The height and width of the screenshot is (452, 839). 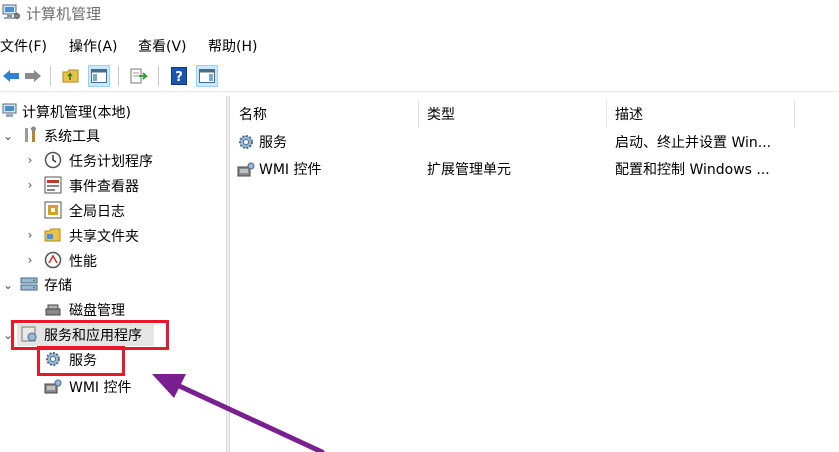 What do you see at coordinates (290, 170) in the screenshot?
I see `row-name: WMI 控件` at bounding box center [290, 170].